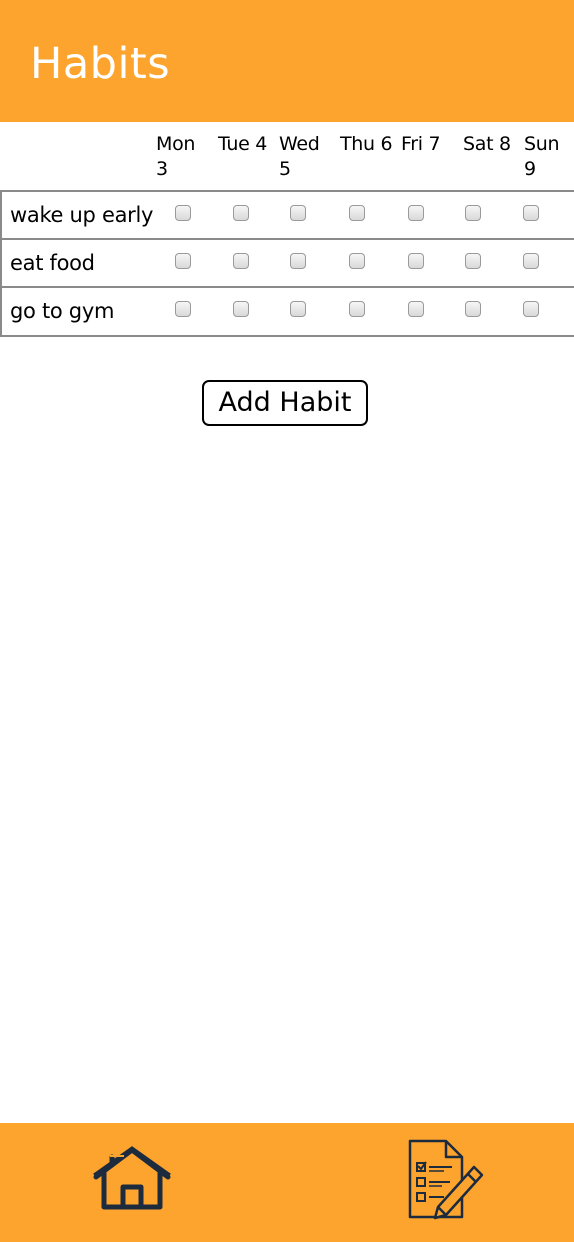  What do you see at coordinates (287, 61) in the screenshot?
I see `app-header: Habits` at bounding box center [287, 61].